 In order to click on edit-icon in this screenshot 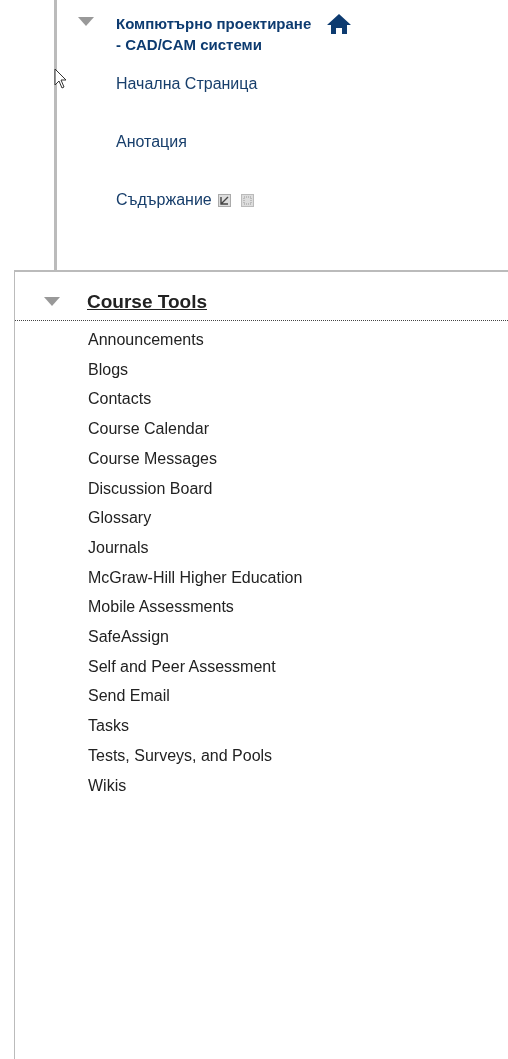, I will do `click(224, 200)`.